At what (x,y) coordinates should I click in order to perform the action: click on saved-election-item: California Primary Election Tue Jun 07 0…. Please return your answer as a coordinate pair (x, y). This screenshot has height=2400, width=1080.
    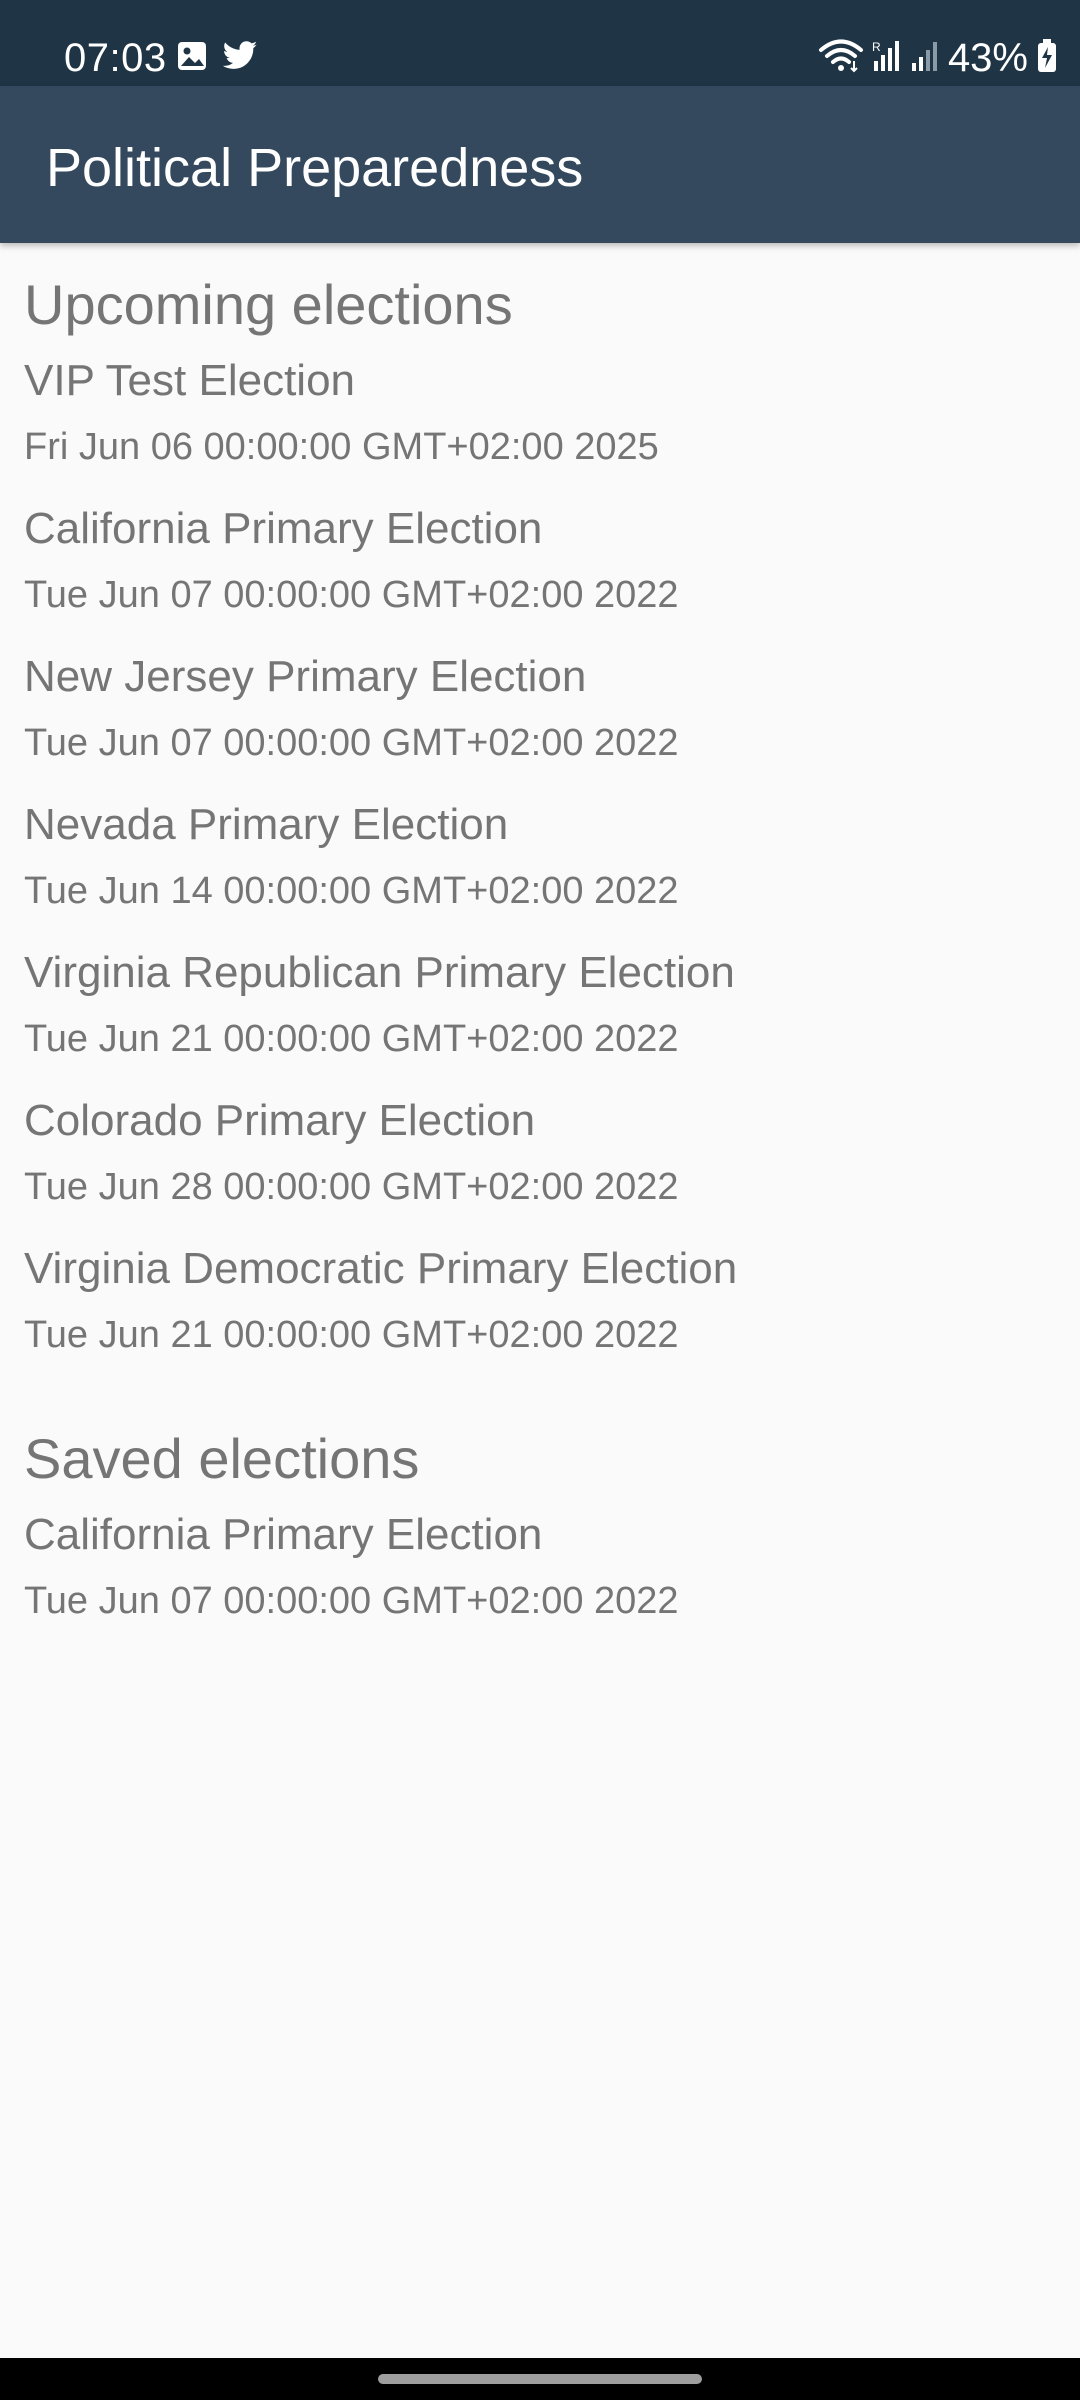
    Looking at the image, I should click on (540, 1569).